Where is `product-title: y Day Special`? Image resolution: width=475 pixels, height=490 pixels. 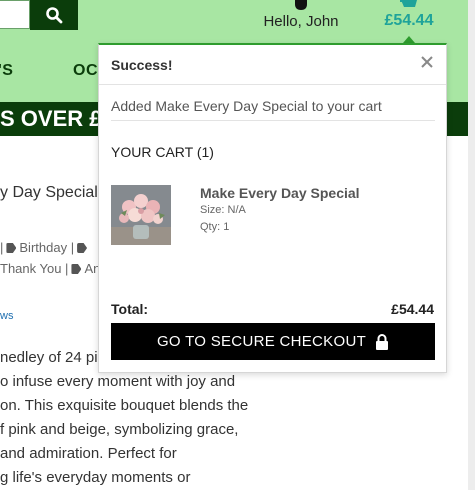 product-title: y Day Special is located at coordinates (49, 192).